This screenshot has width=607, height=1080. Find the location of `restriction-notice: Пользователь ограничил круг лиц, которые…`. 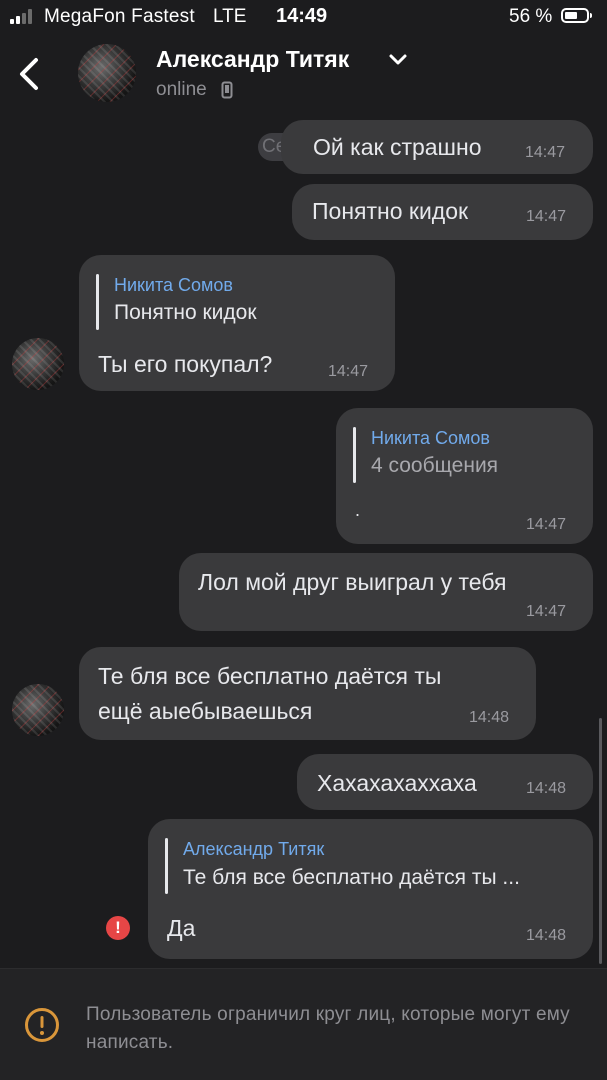

restriction-notice: Пользователь ограничил круг лиц, которые… is located at coordinates (303, 1024).